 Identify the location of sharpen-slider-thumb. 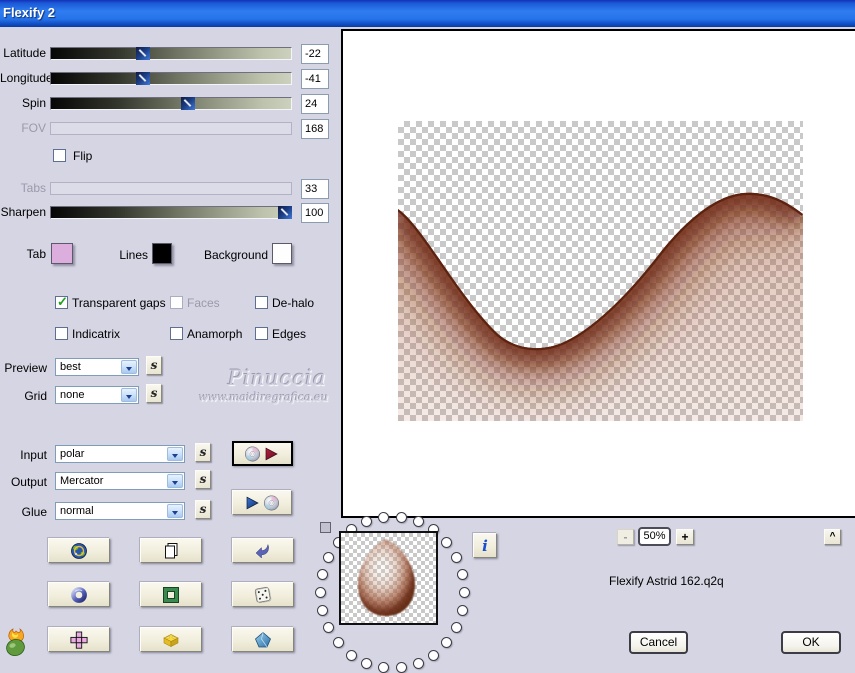
(285, 212).